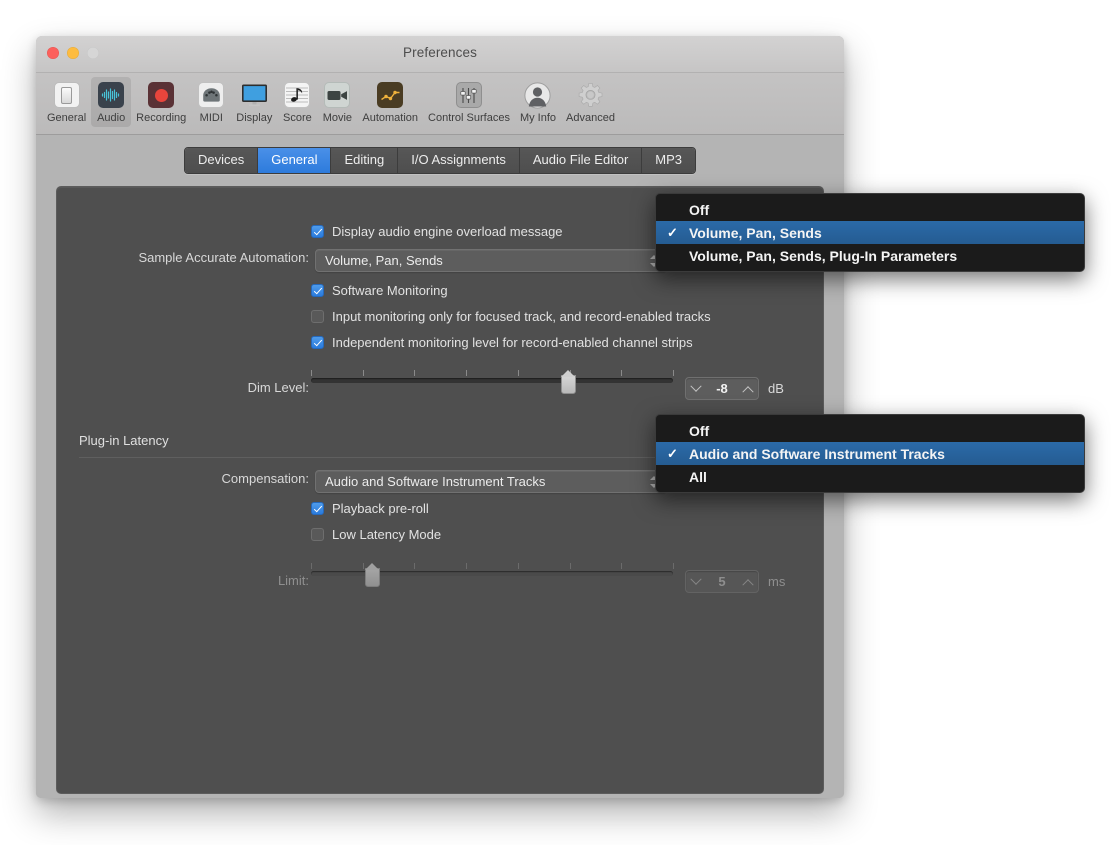  What do you see at coordinates (538, 118) in the screenshot?
I see `toolbar-label: My Info` at bounding box center [538, 118].